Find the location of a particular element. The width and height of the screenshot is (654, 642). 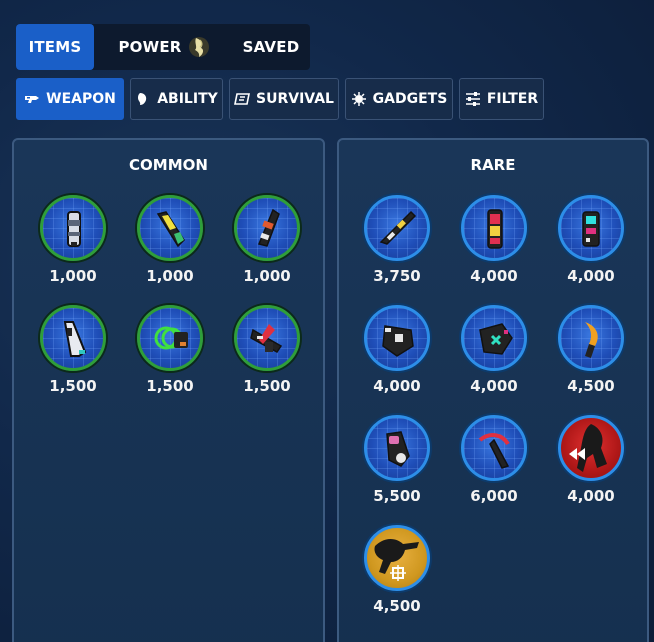

common-item-5: 1,500 is located at coordinates (170, 350).